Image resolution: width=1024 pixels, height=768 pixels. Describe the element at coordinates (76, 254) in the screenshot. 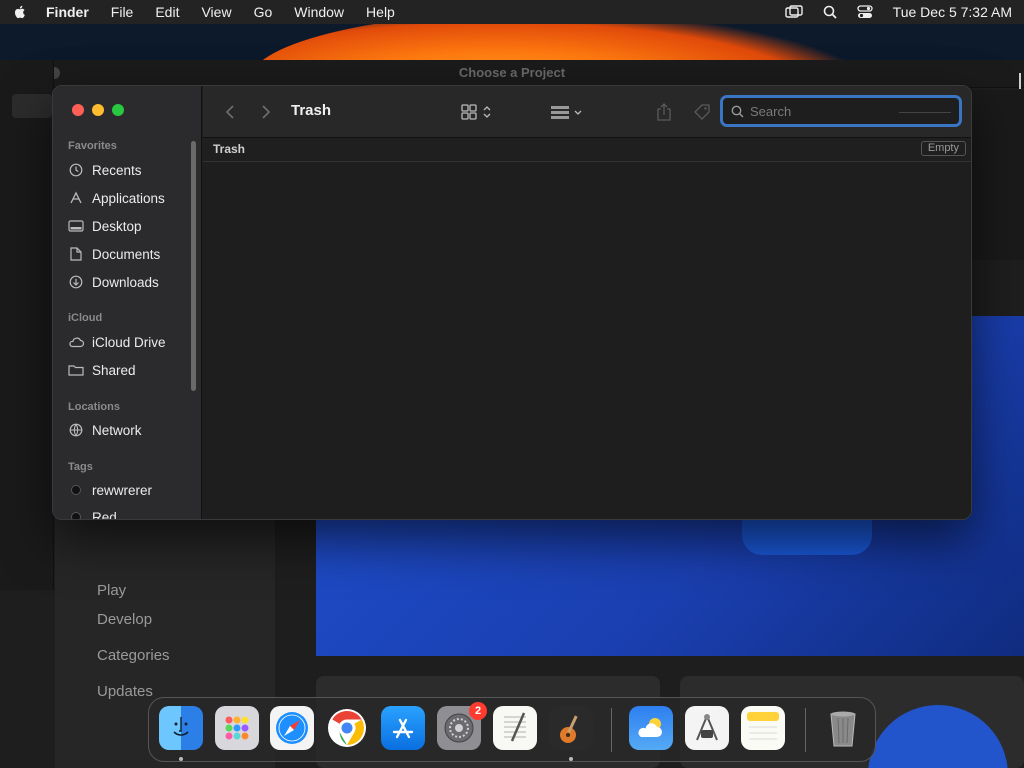

I see `document-icon` at that location.